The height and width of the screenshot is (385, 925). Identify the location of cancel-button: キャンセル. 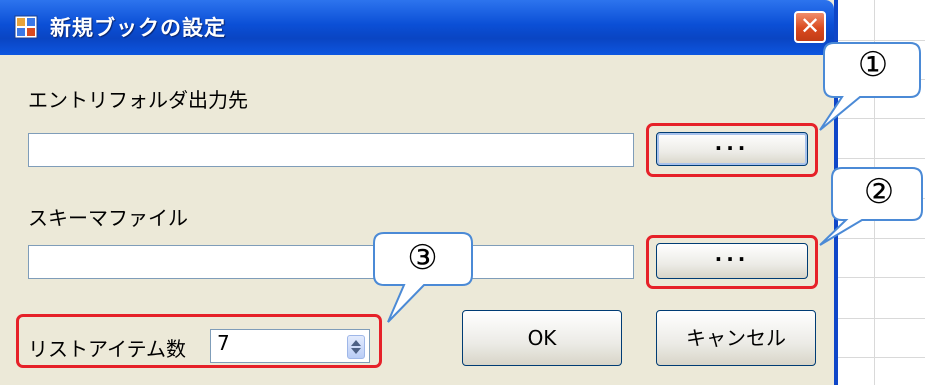
(736, 338).